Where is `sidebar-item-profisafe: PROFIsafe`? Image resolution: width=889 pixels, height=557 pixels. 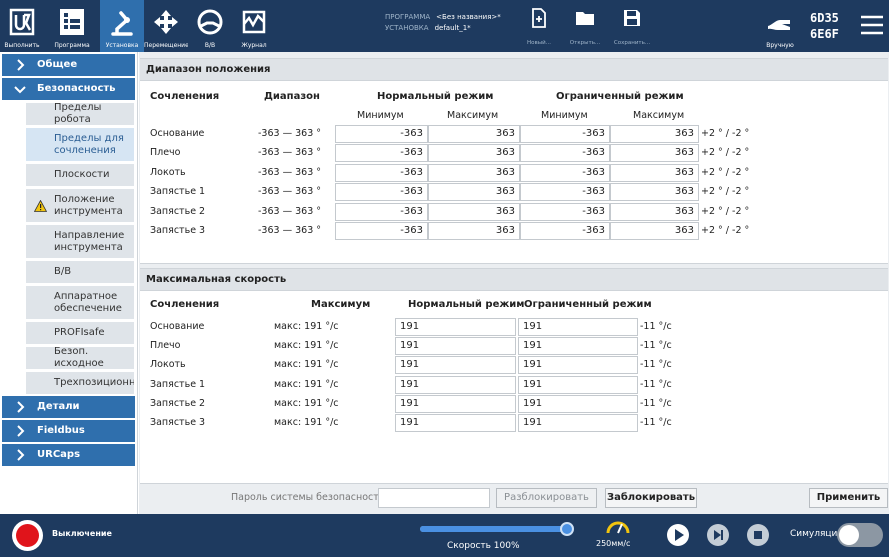 sidebar-item-profisafe: PROFIsafe is located at coordinates (80, 333).